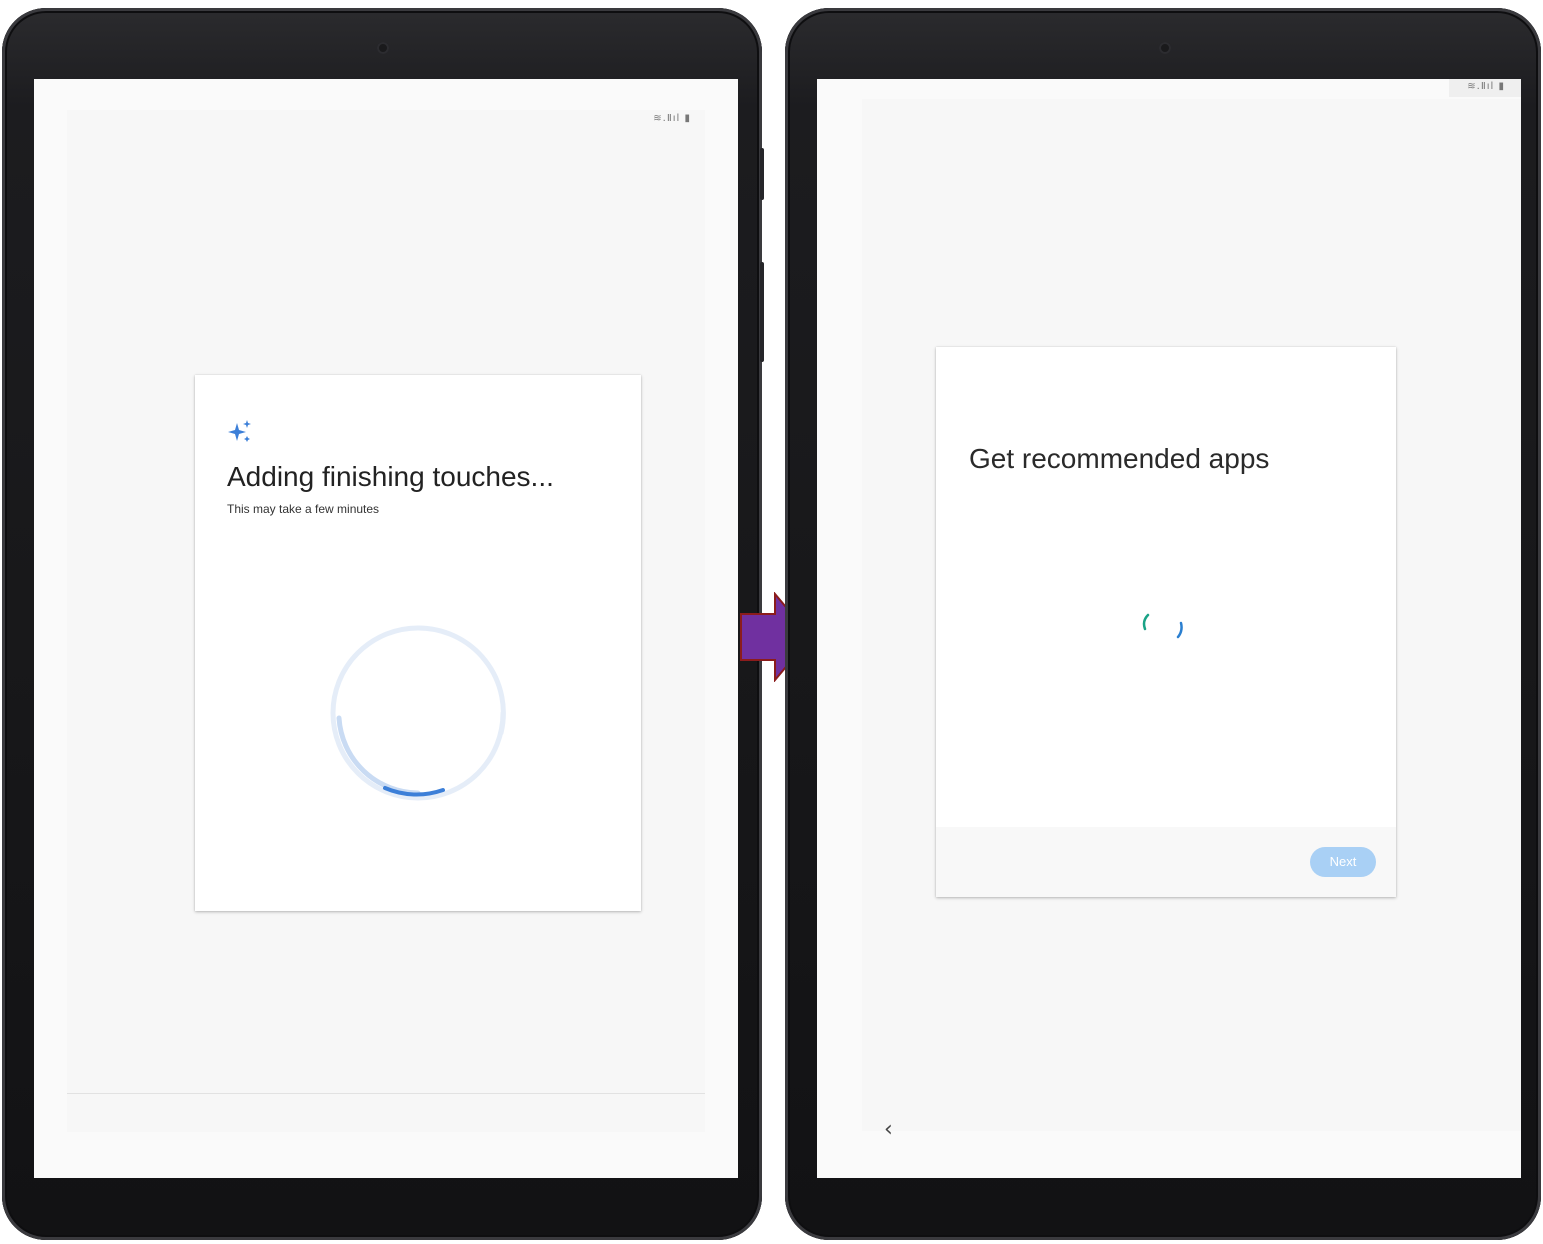 The image size is (1543, 1244). I want to click on status-bar: ≋.Ⅱıl ▮, so click(1485, 88).